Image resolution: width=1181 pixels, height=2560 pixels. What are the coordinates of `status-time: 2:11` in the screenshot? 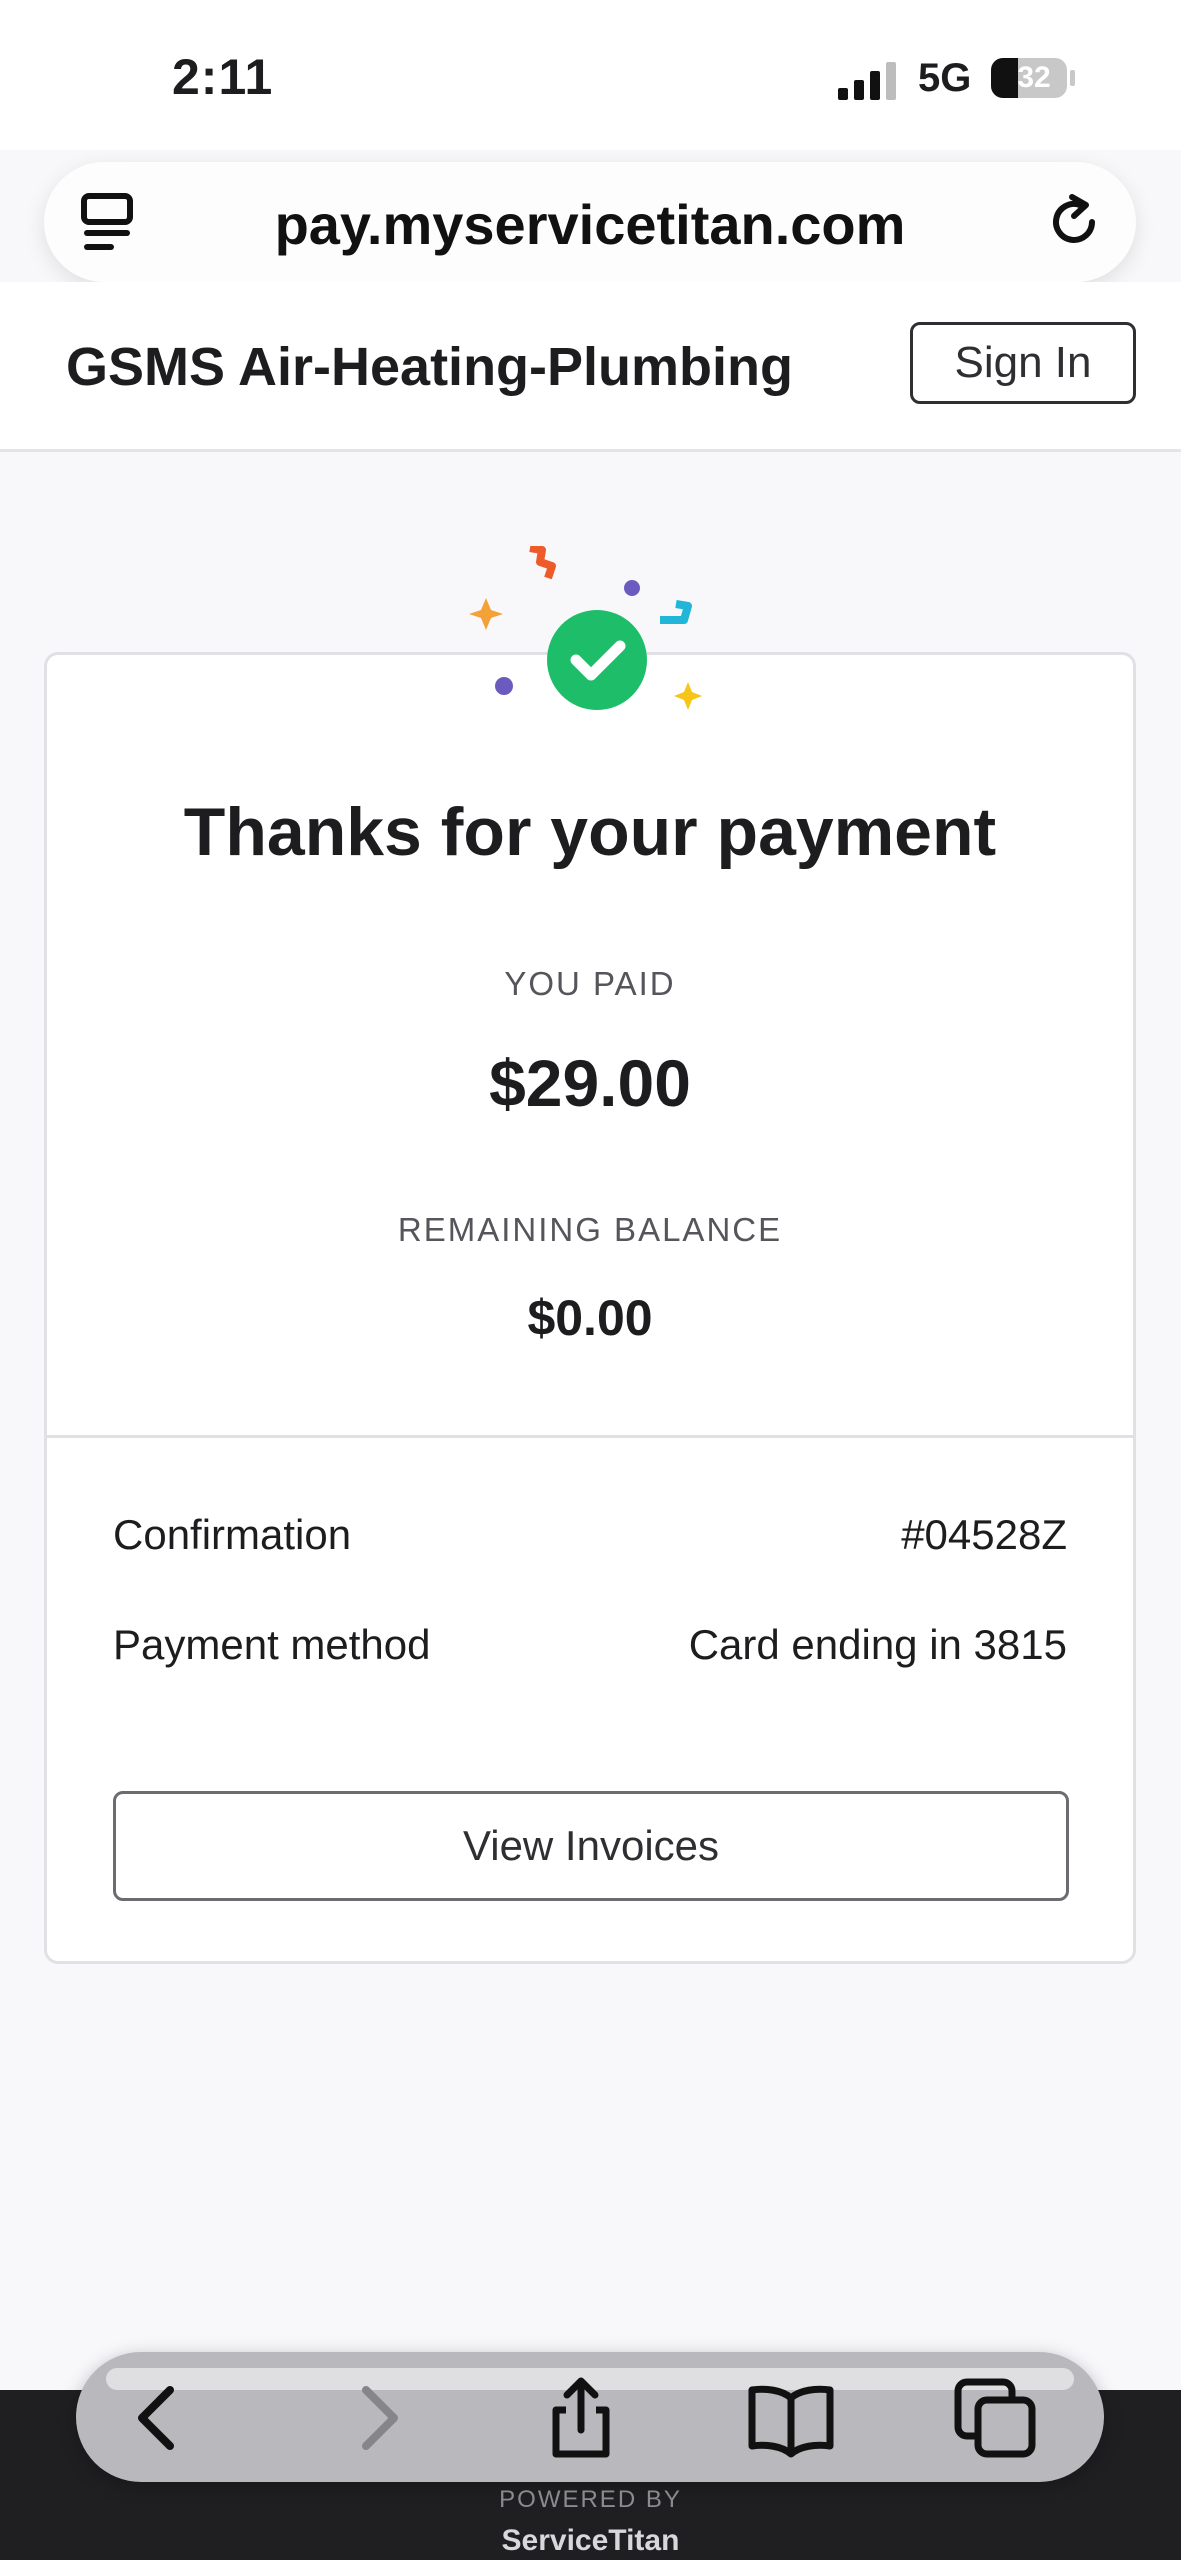 It's located at (223, 77).